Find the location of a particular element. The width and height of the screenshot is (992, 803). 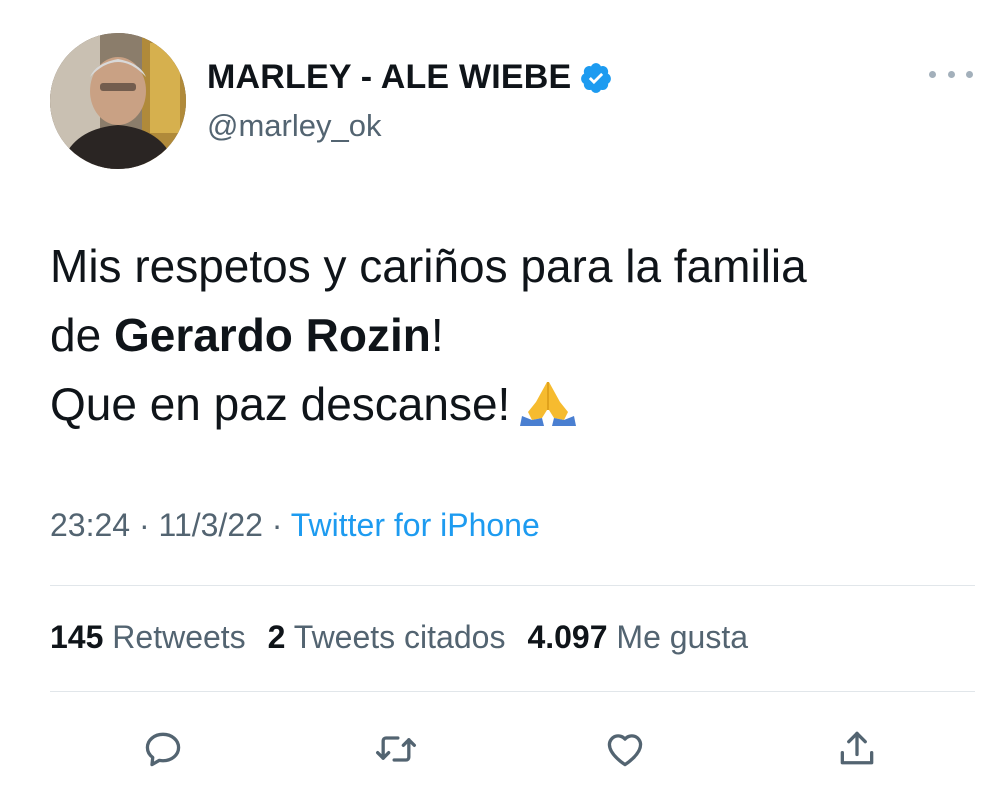

more-options-icon is located at coordinates (951, 74).